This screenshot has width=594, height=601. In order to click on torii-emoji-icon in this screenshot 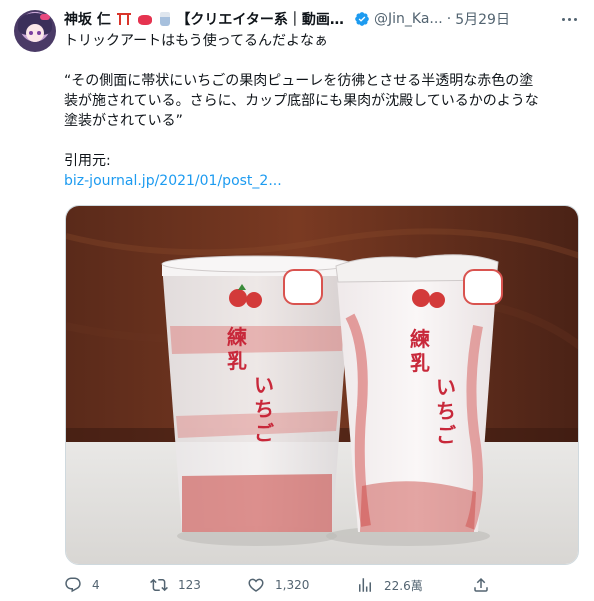, I will do `click(123, 18)`.